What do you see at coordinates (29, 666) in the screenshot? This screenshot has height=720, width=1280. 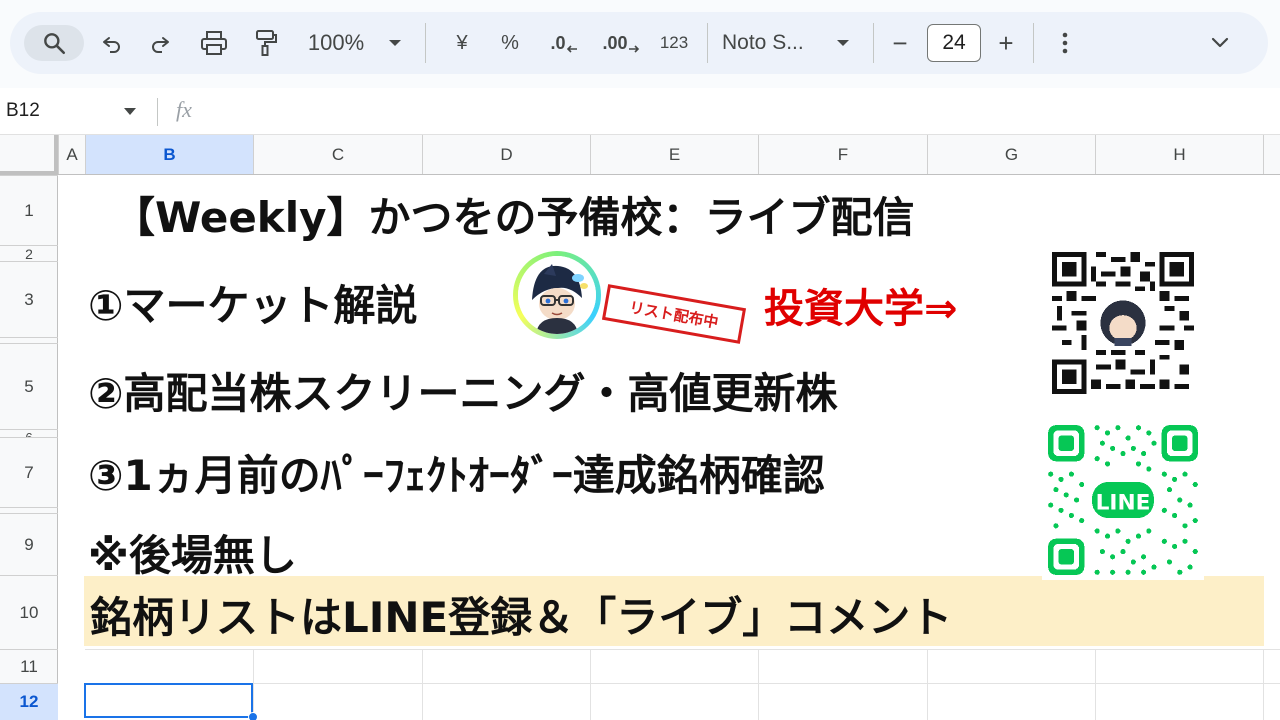 I see `row-header-11: 11` at bounding box center [29, 666].